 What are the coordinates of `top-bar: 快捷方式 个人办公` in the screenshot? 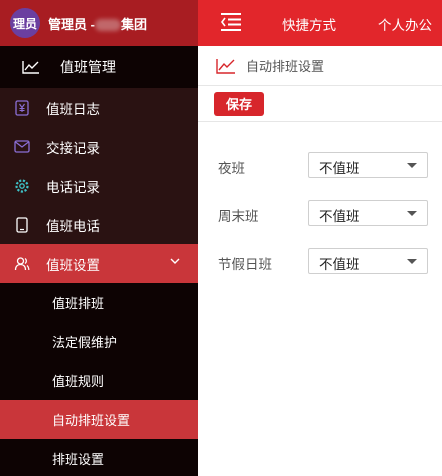 It's located at (320, 23).